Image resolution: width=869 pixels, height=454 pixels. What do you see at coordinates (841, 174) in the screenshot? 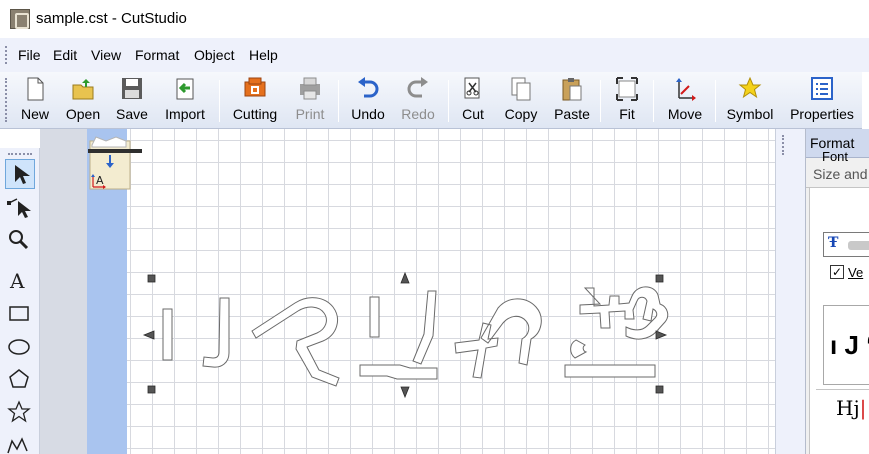
I see `tab-label: Size and S` at bounding box center [841, 174].